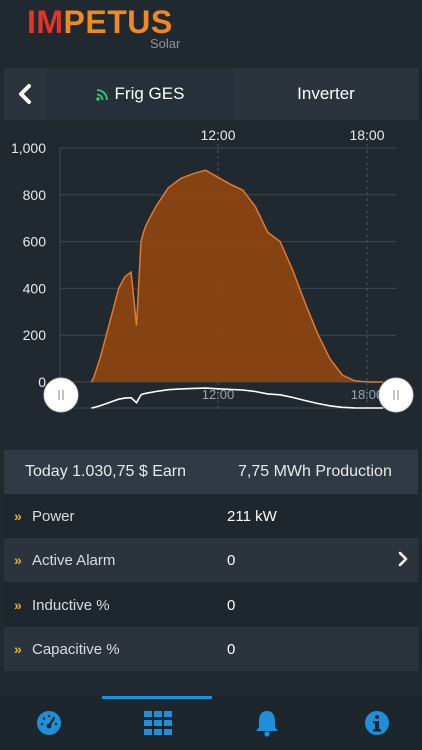 Image resolution: width=422 pixels, height=750 pixels. What do you see at coordinates (101, 94) in the screenshot?
I see `signal-icon` at bounding box center [101, 94].